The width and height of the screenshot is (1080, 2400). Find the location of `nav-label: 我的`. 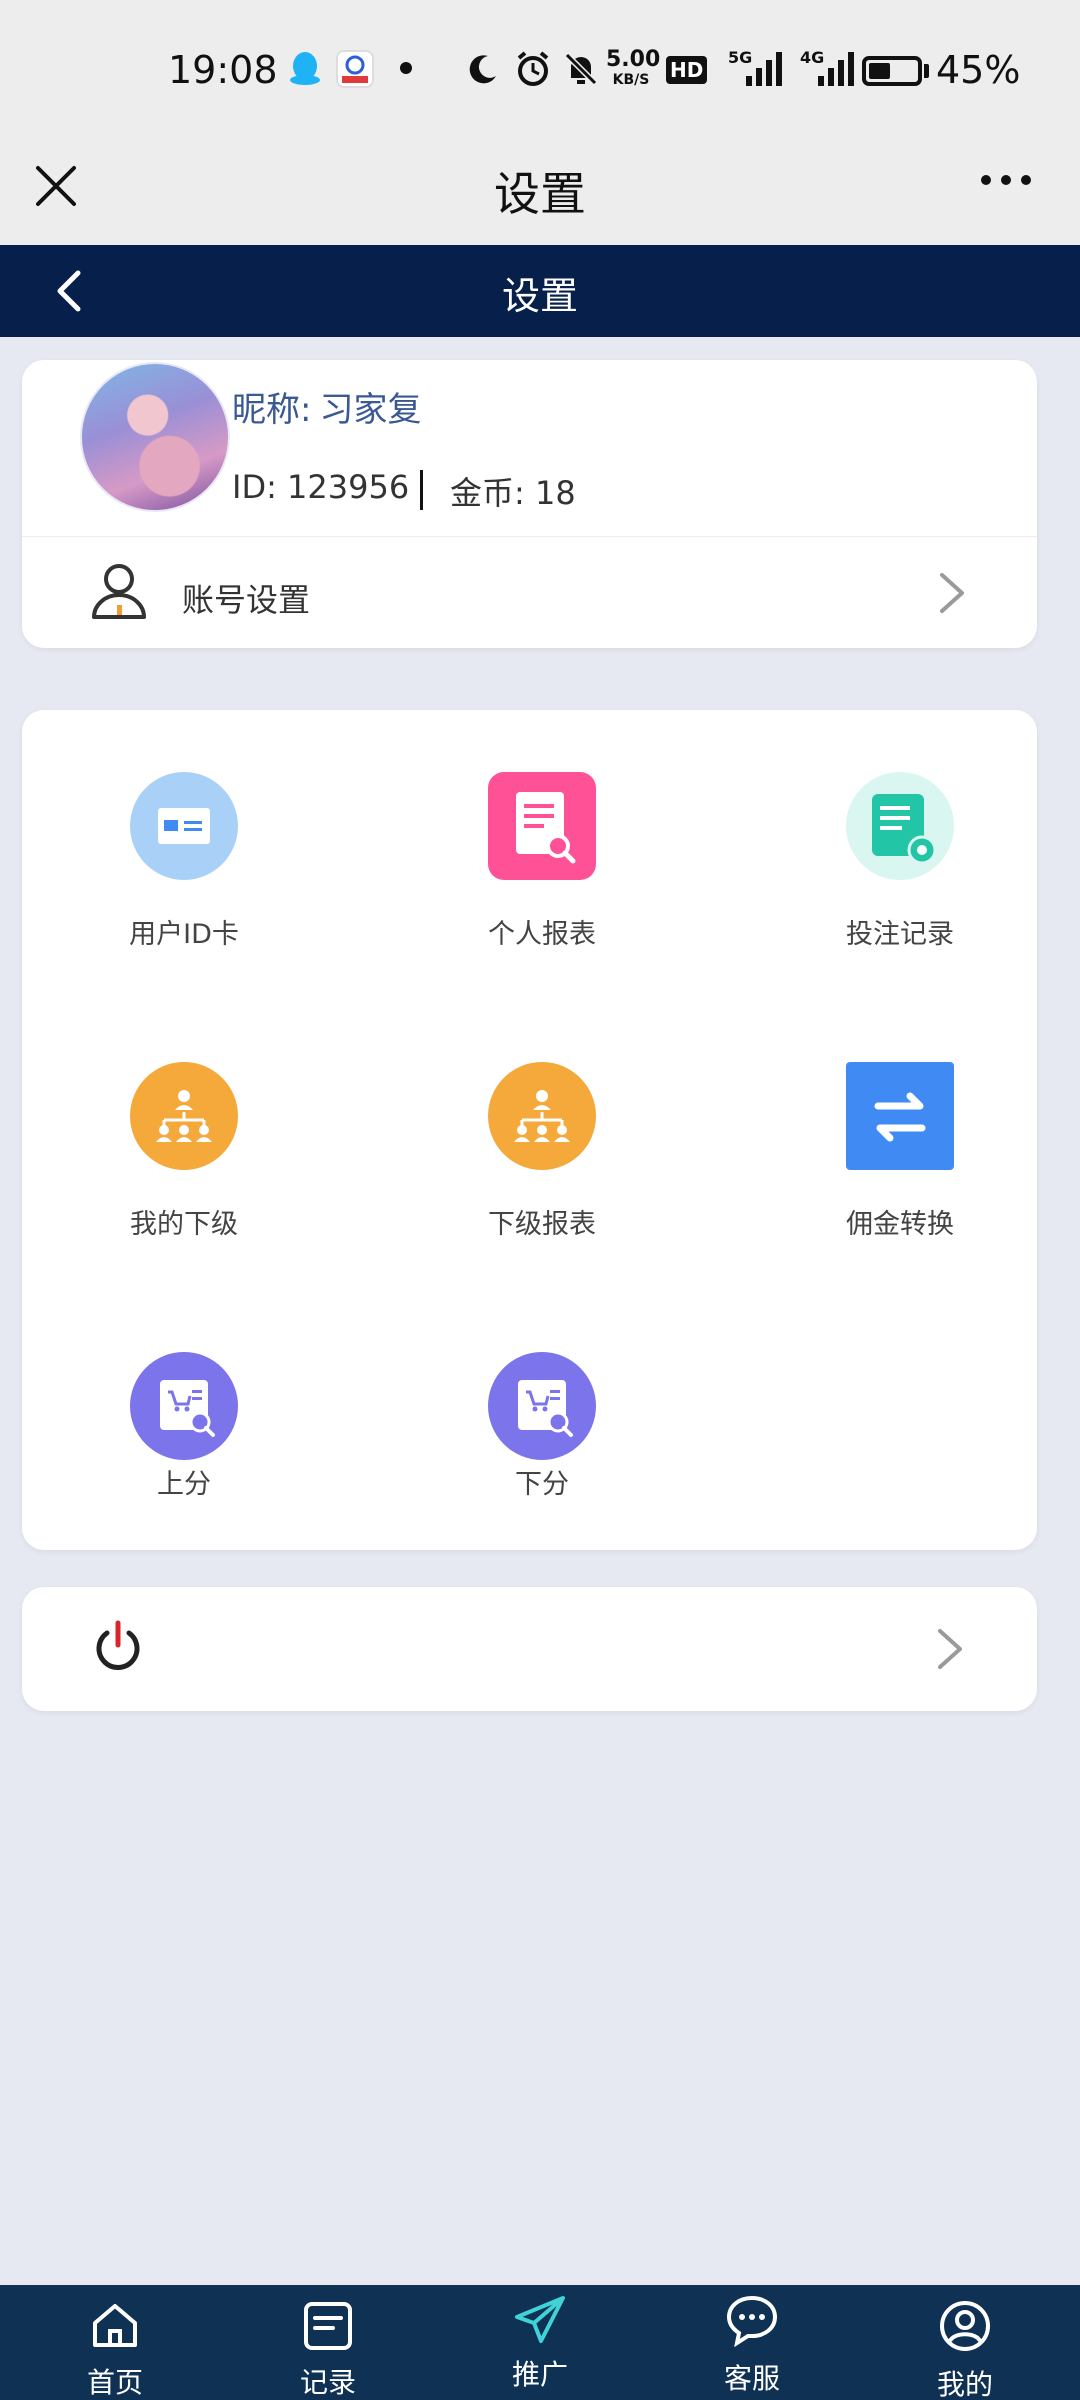

nav-label: 我的 is located at coordinates (964, 2384).